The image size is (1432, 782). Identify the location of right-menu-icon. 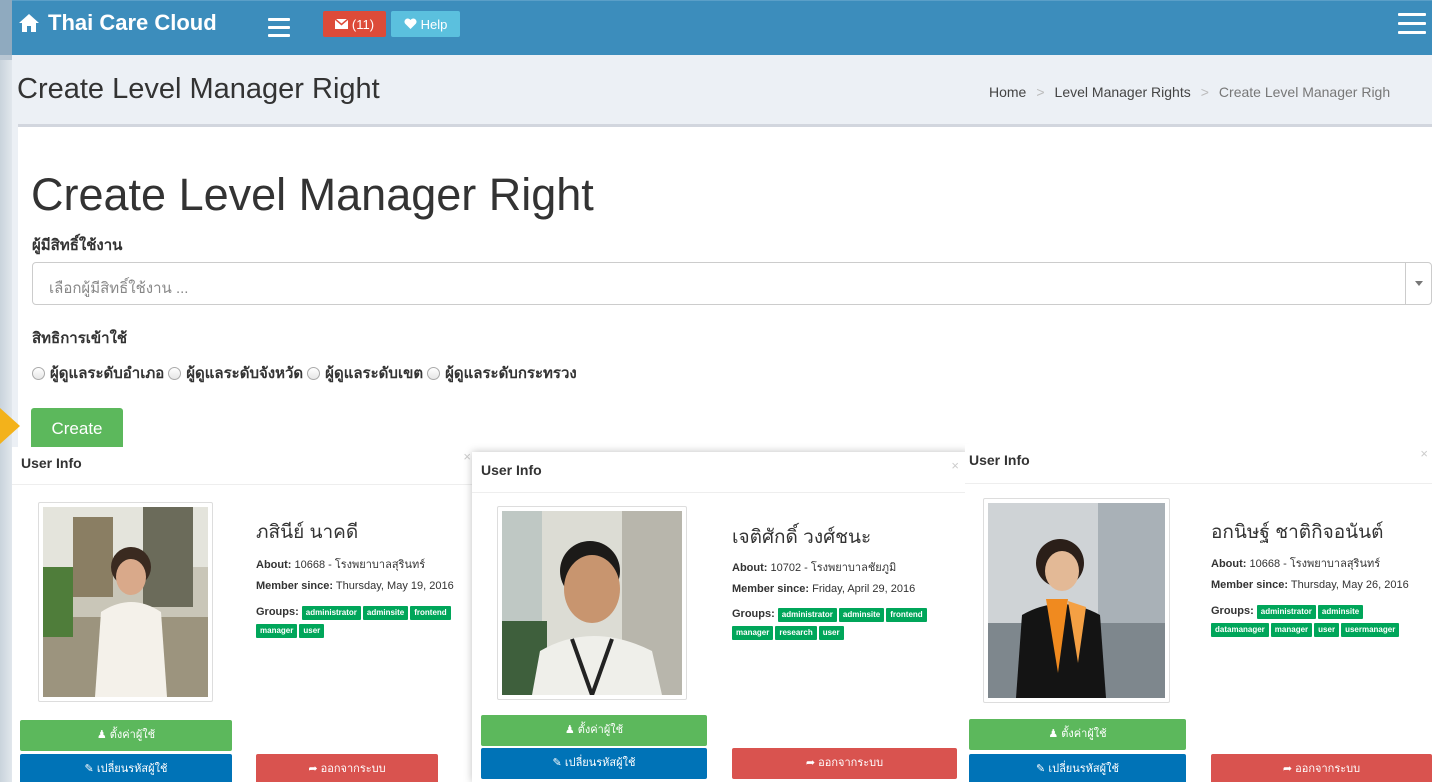
(1412, 25).